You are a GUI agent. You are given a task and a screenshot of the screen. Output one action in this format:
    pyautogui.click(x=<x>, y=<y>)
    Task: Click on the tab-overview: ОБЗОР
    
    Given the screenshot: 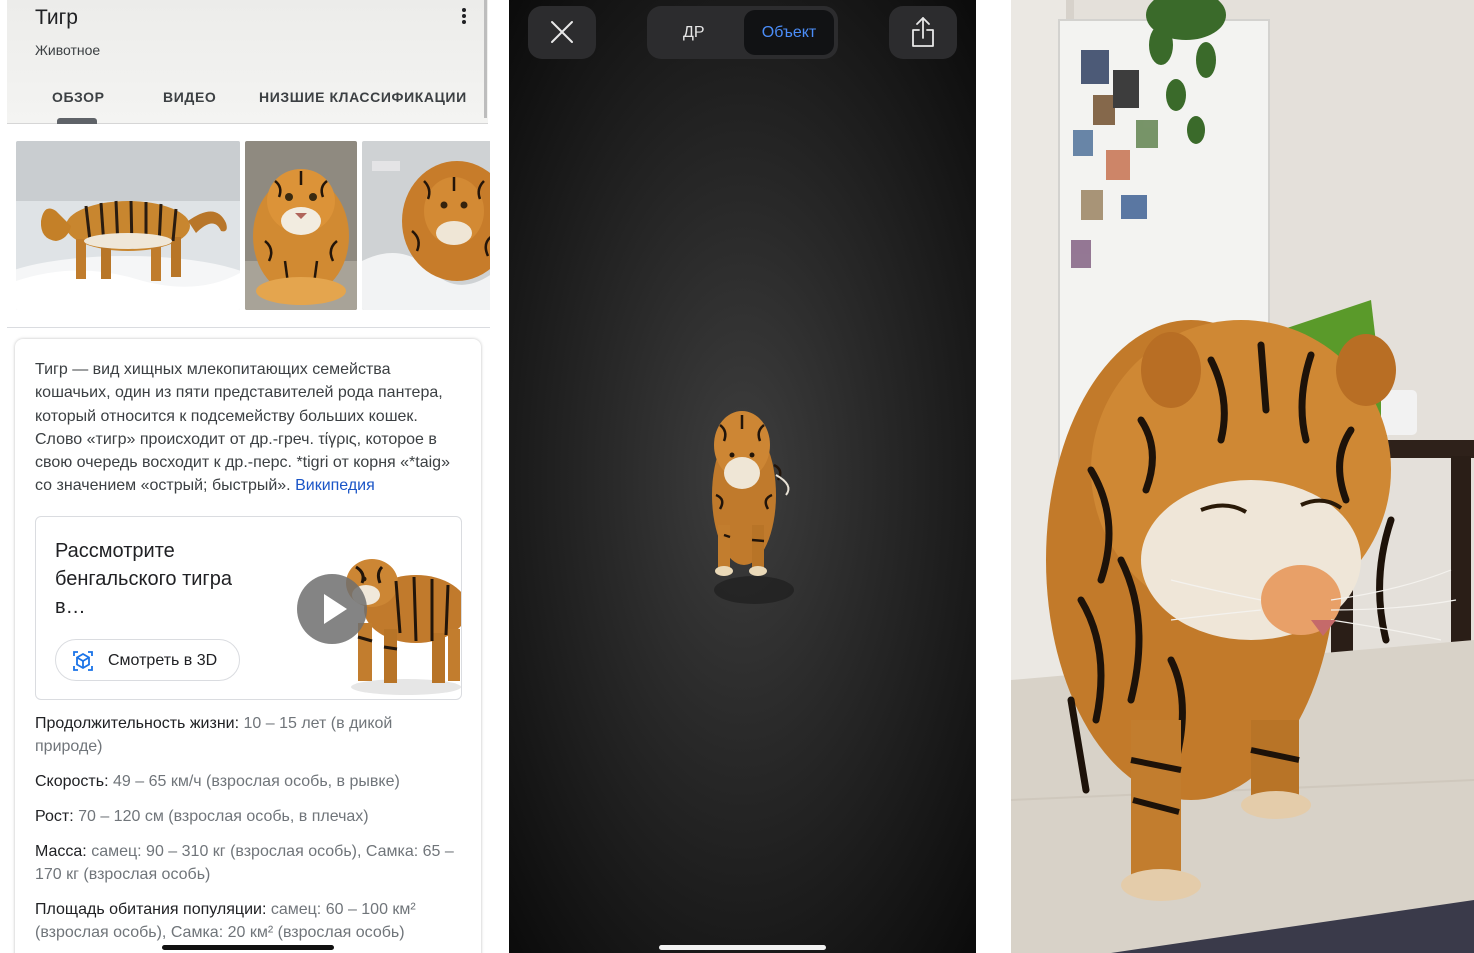 What is the action you would take?
    pyautogui.click(x=78, y=97)
    